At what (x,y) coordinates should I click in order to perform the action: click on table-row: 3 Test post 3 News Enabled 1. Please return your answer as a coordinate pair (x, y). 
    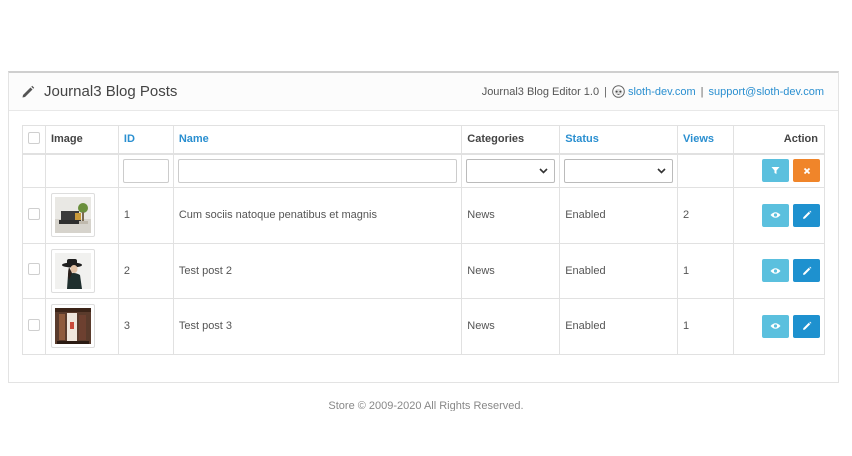
    Looking at the image, I should click on (423, 326).